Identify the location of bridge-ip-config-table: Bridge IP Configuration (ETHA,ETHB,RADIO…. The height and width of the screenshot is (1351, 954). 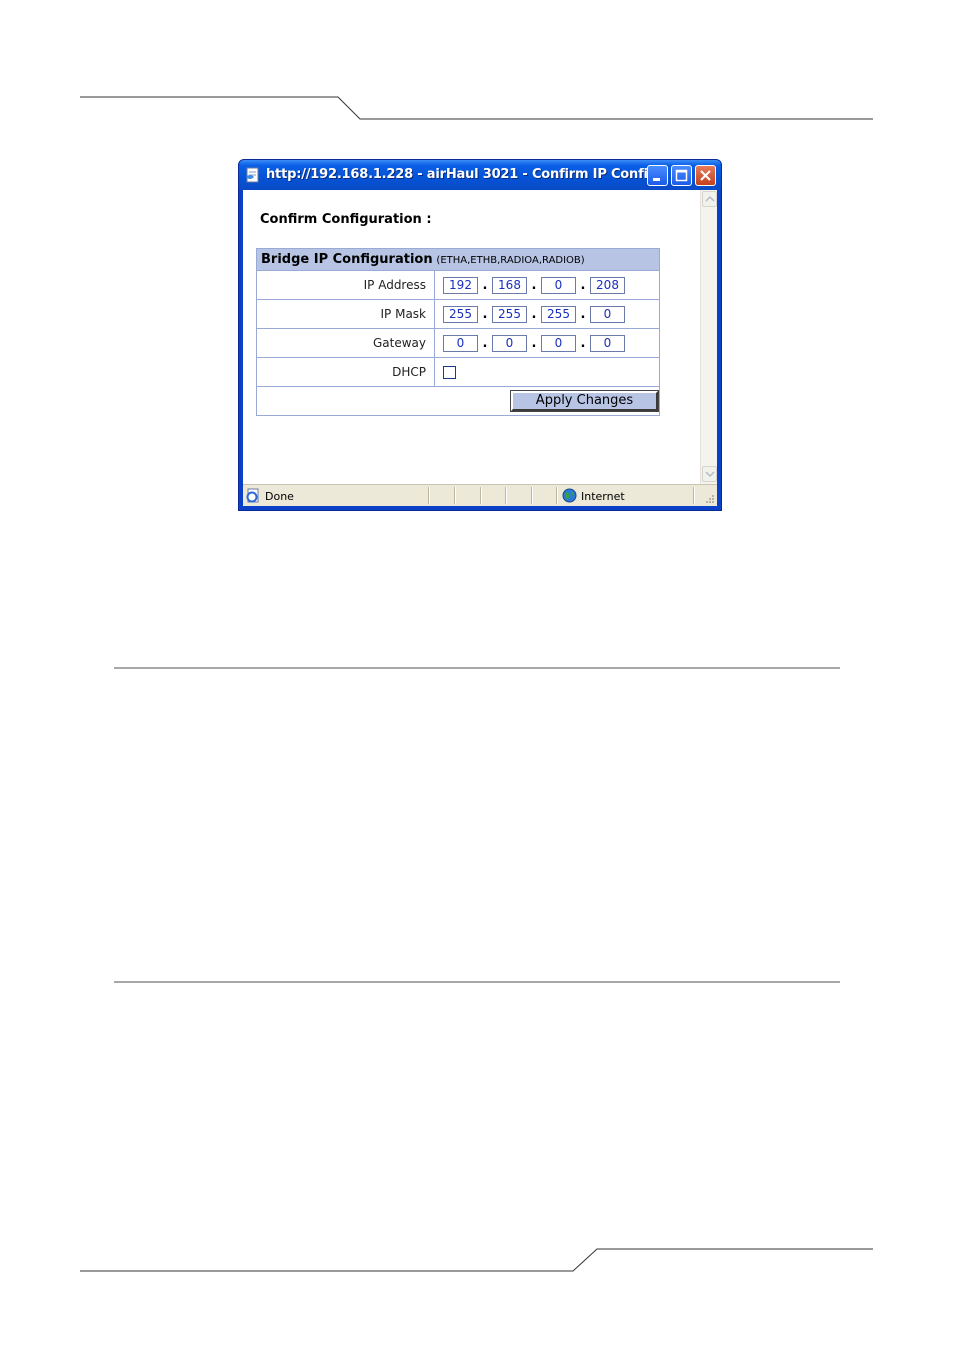
(458, 332).